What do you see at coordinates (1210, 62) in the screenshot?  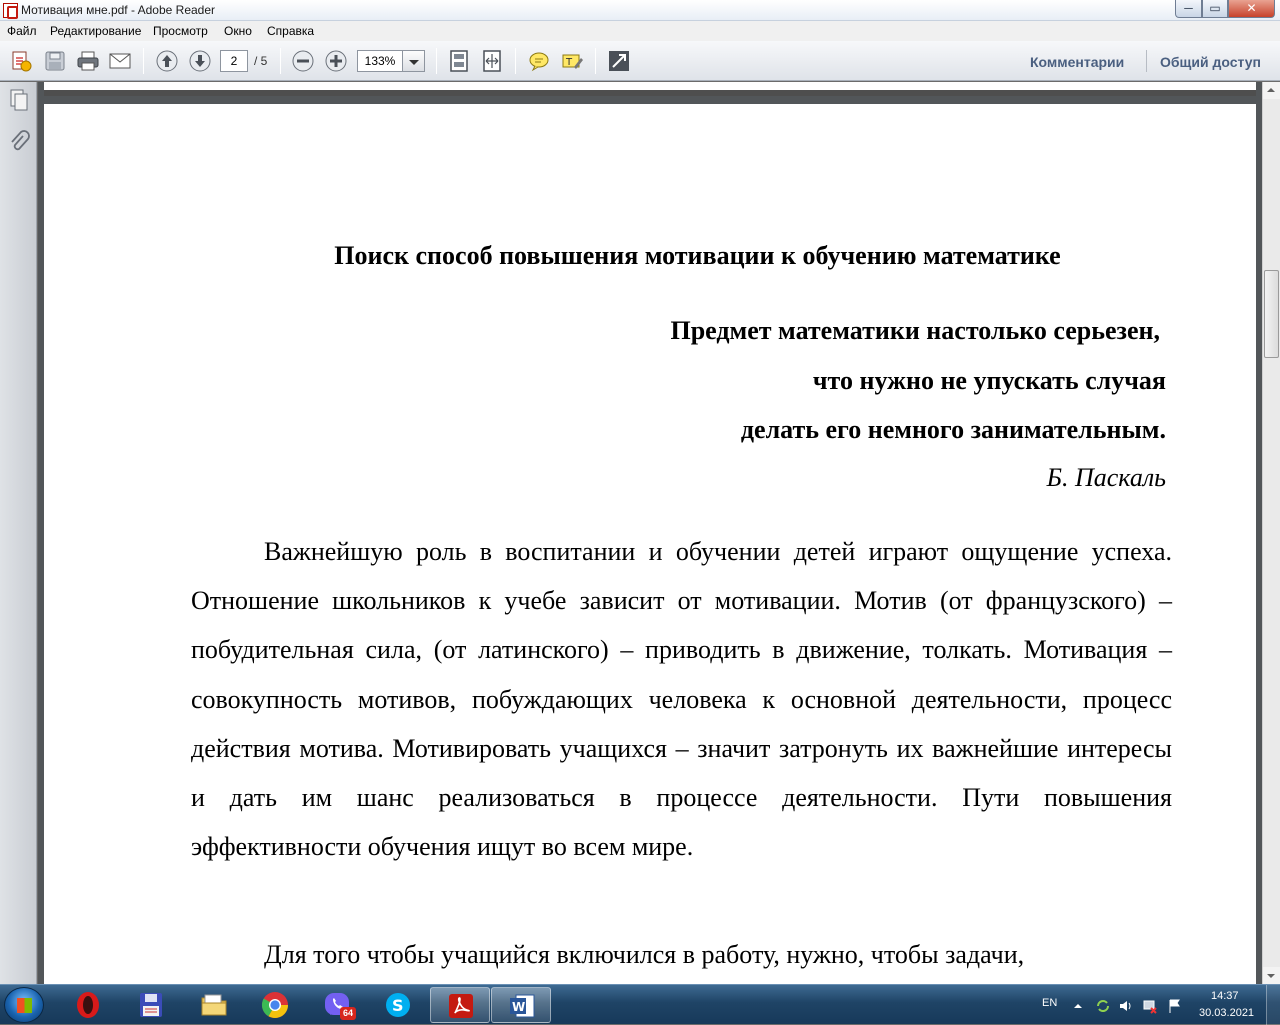 I see `share-link: Общий доступ` at bounding box center [1210, 62].